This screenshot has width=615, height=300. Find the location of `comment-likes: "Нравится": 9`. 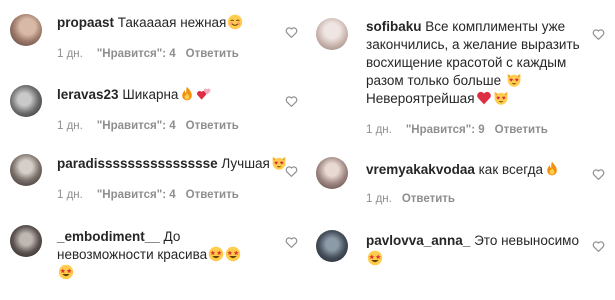

comment-likes: "Нравится": 9 is located at coordinates (445, 130).